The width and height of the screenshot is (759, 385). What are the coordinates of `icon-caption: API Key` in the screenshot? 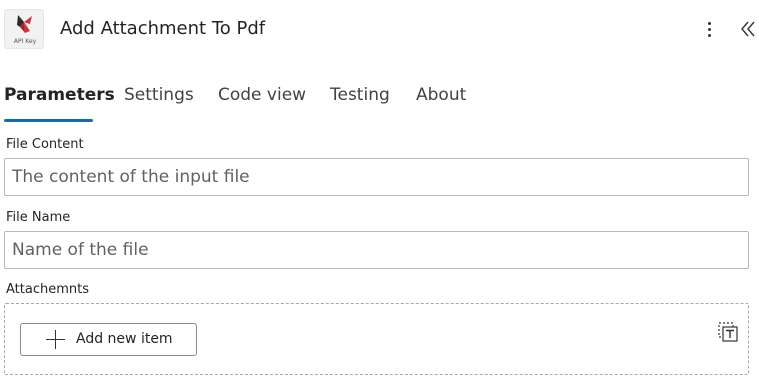 It's located at (25, 41).